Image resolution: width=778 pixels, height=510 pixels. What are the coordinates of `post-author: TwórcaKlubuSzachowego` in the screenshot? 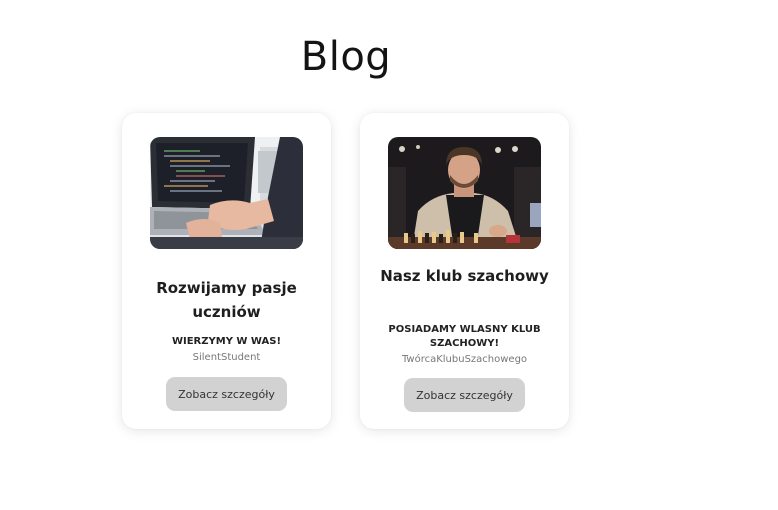 It's located at (464, 359).